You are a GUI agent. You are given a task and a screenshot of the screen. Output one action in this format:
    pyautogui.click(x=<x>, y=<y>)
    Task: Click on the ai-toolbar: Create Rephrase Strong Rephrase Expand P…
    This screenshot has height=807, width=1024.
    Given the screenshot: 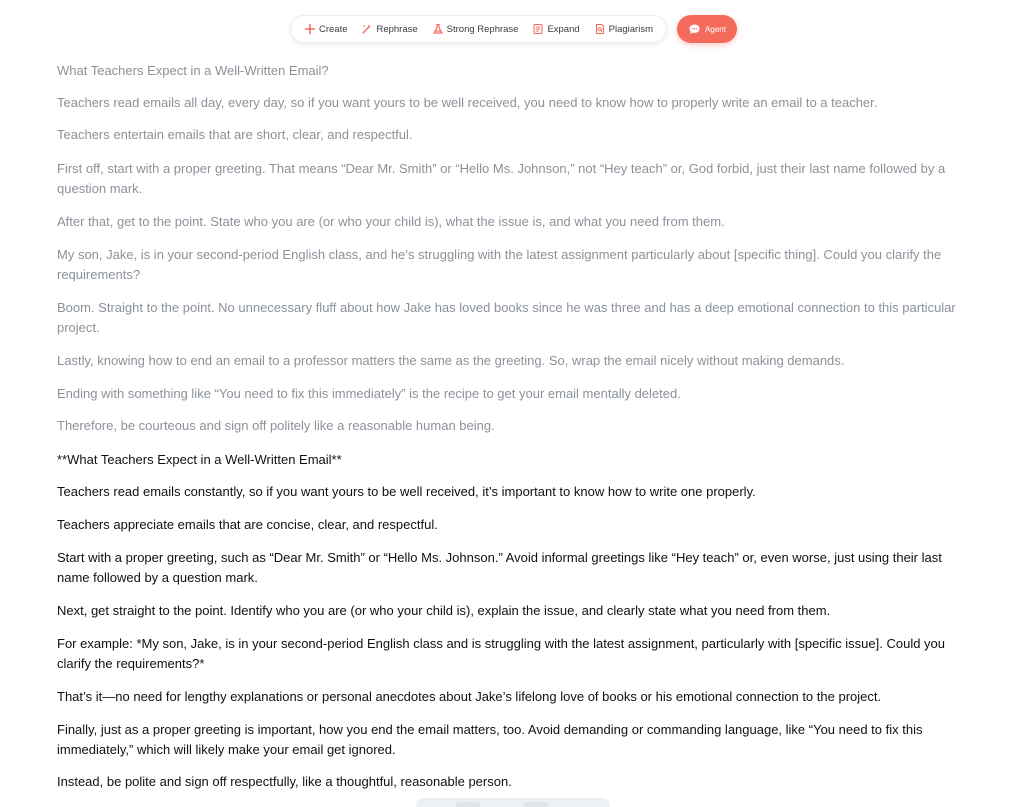 What is the action you would take?
    pyautogui.click(x=478, y=29)
    